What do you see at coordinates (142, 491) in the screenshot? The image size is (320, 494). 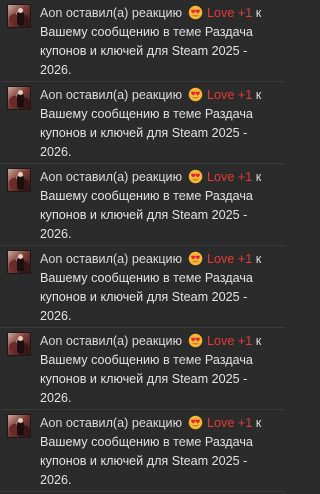 I see `alert-divider` at bounding box center [142, 491].